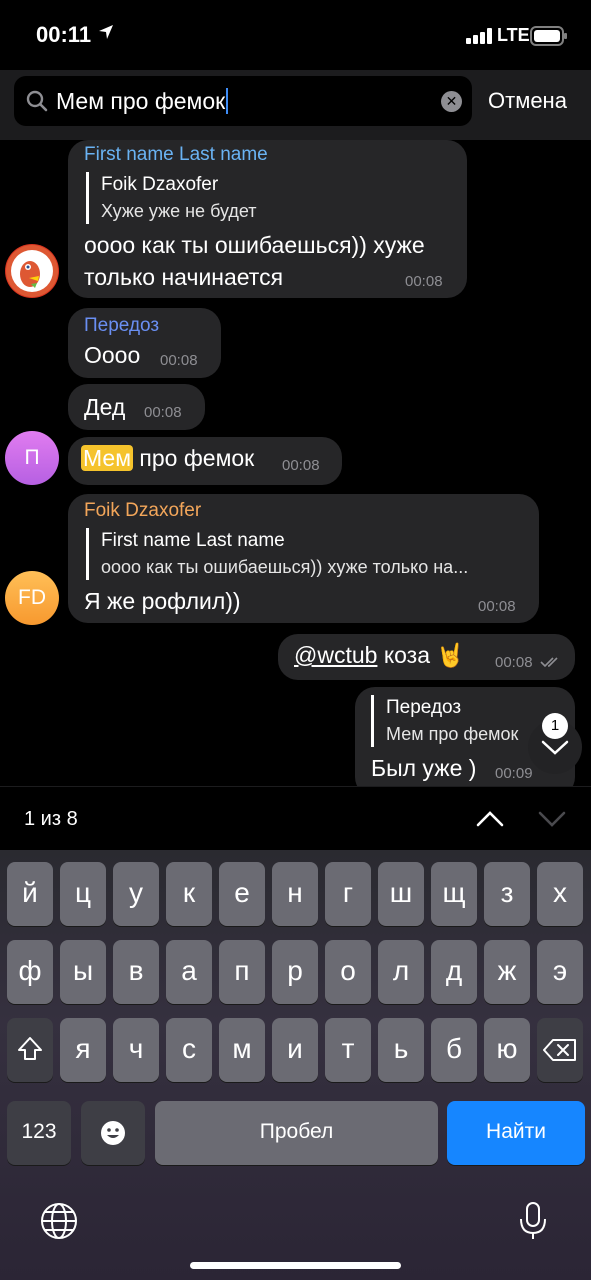 Image resolution: width=591 pixels, height=1280 pixels. I want to click on key: ц, so click(83, 894).